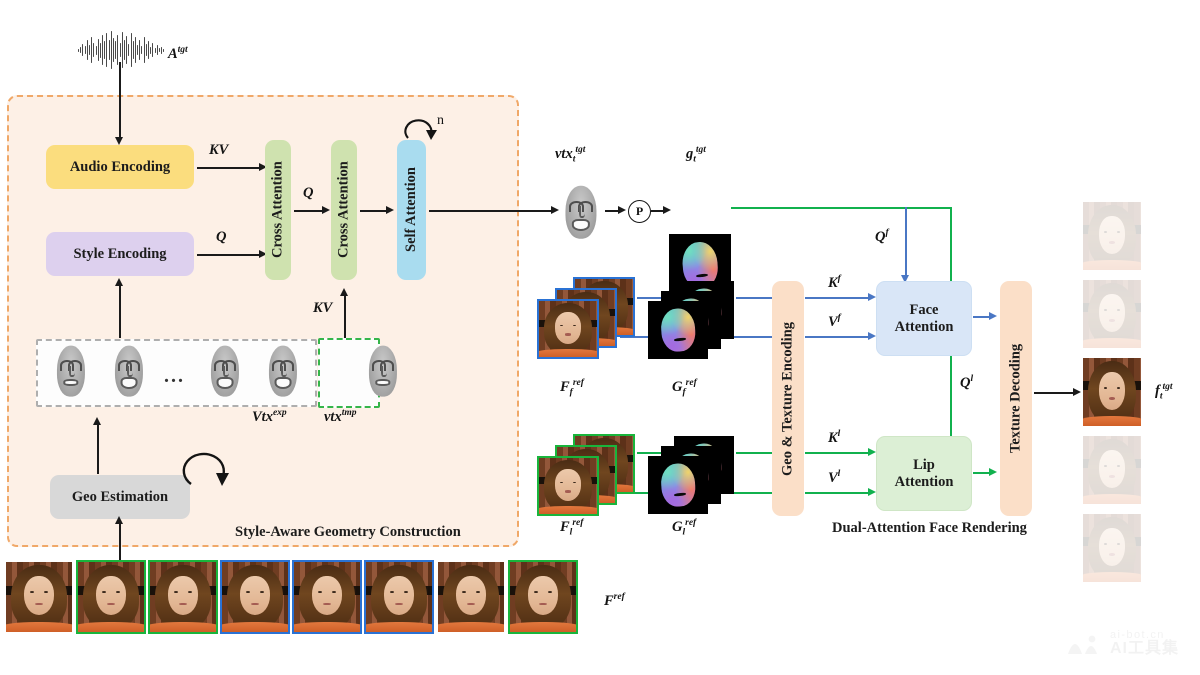  What do you see at coordinates (374, 211) in the screenshot?
I see `cross2-to-self-line` at bounding box center [374, 211].